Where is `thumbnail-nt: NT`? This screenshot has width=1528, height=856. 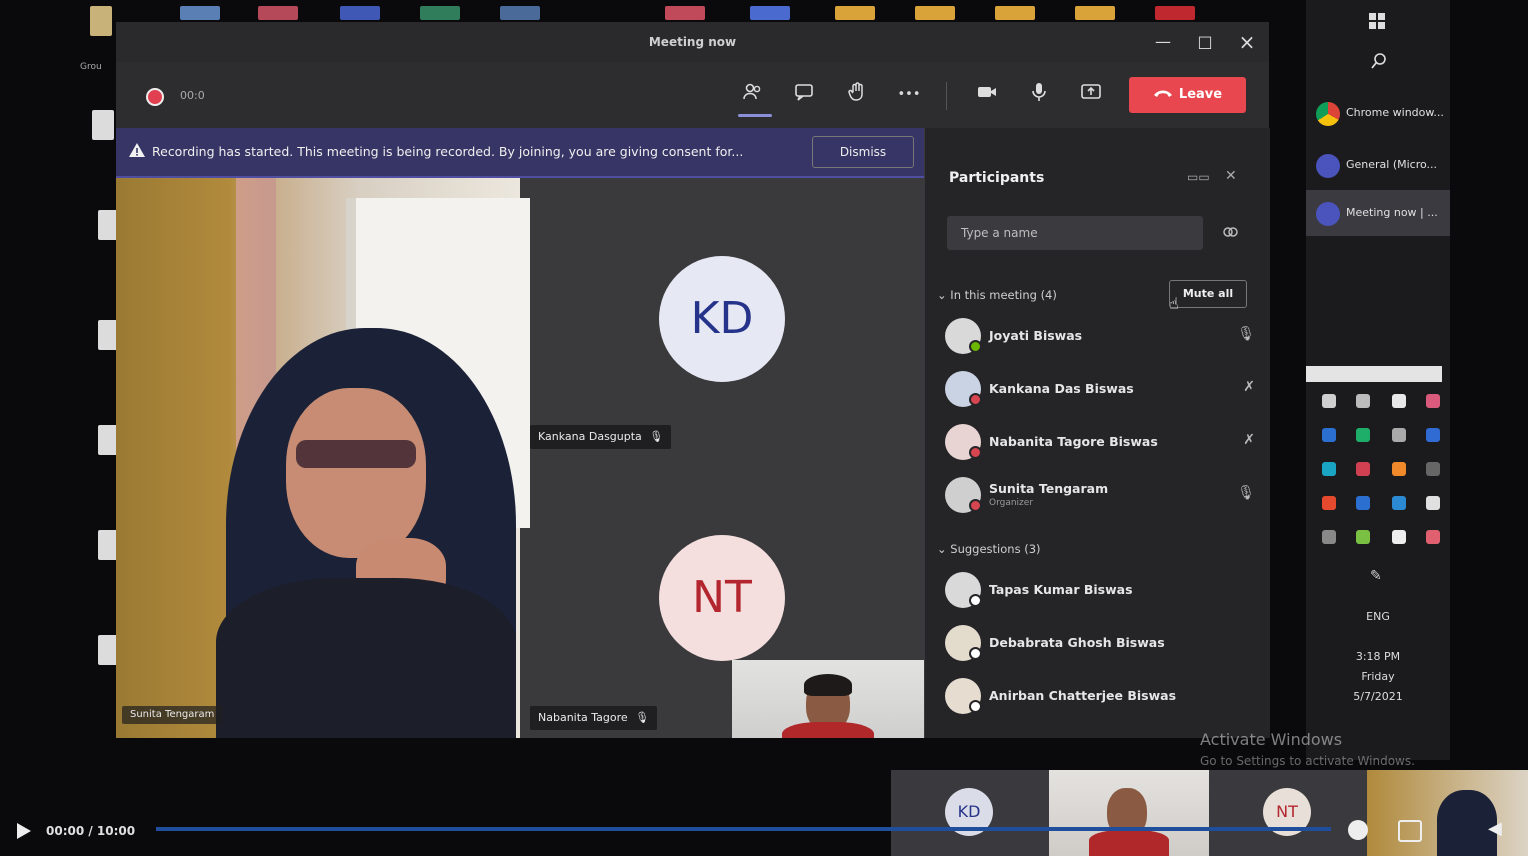
thumbnail-nt: NT is located at coordinates (1288, 813).